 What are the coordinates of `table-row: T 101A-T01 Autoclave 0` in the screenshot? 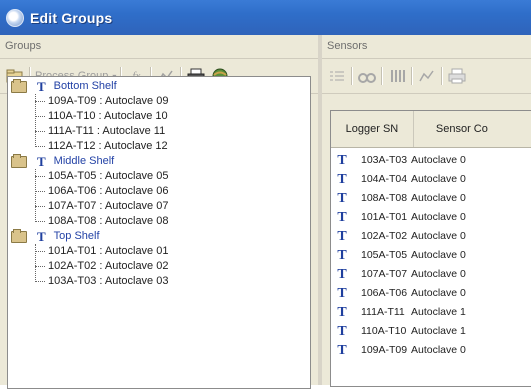 It's located at (431, 217).